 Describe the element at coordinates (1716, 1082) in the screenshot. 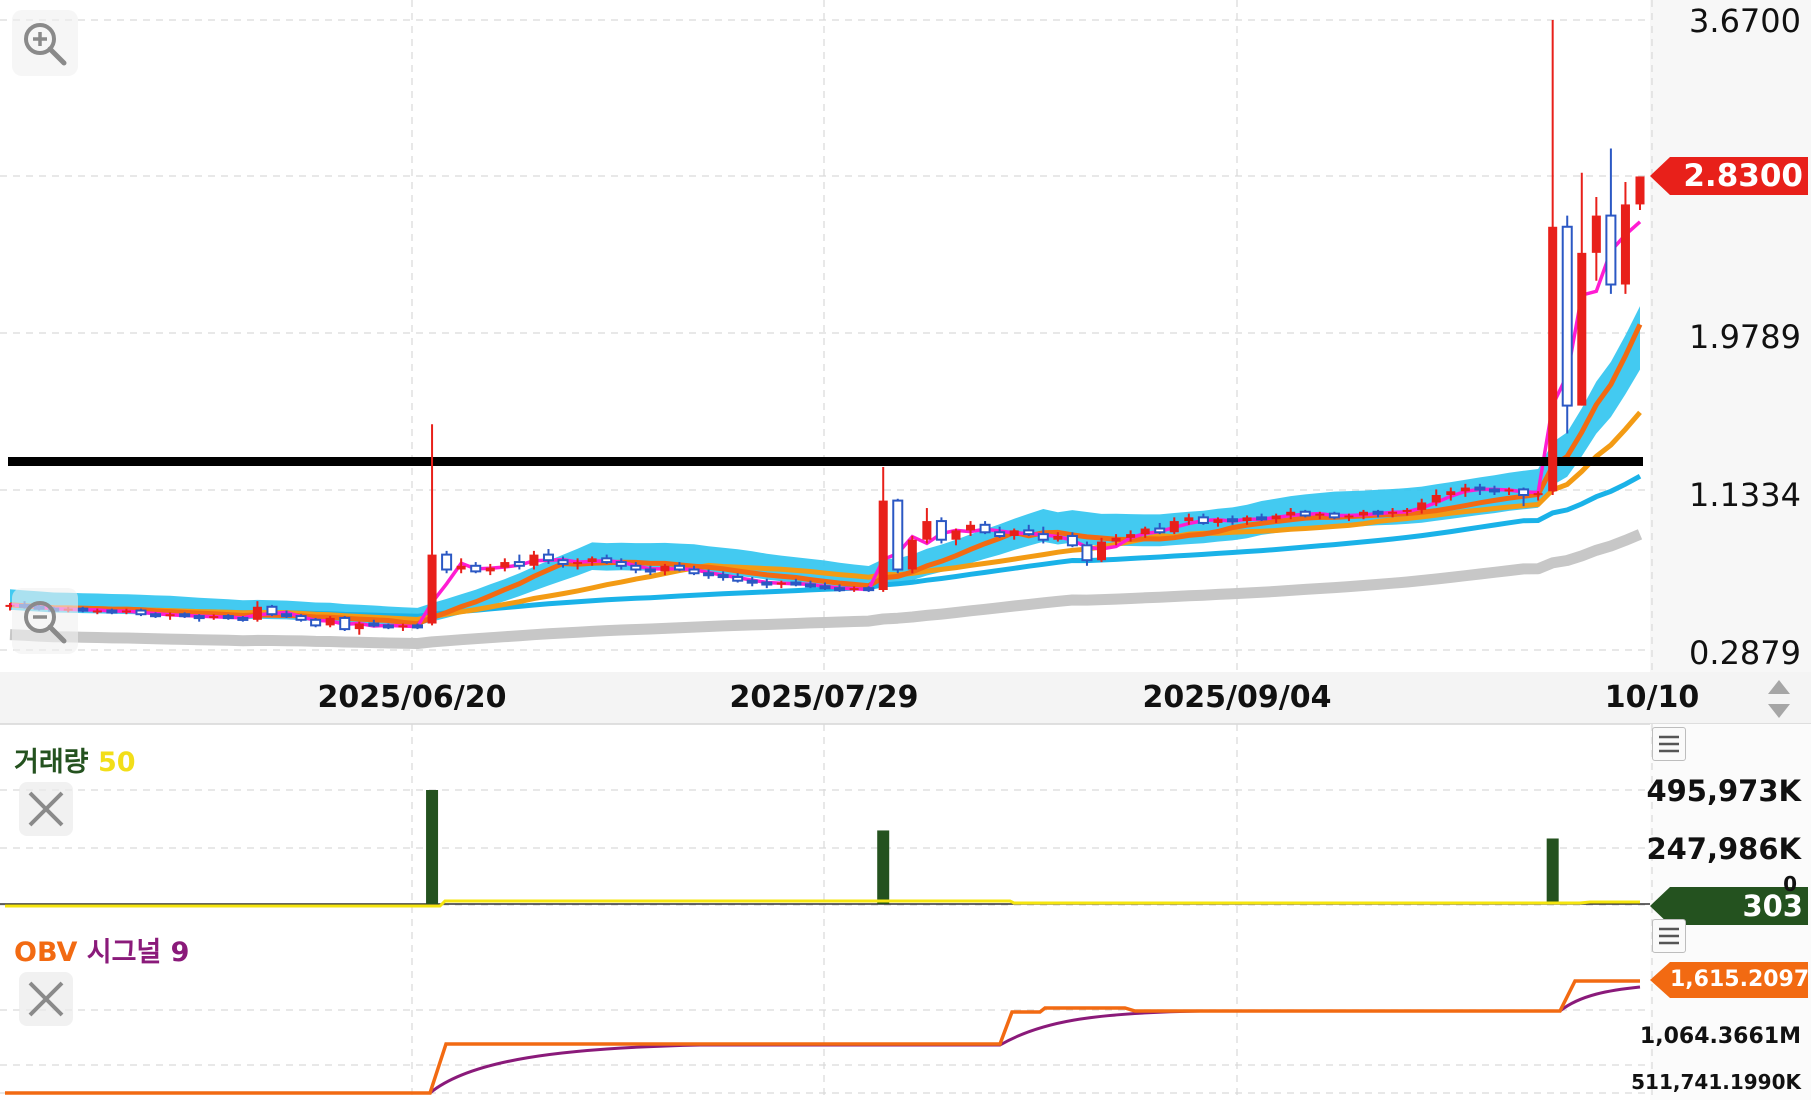

I see `obv-tick-bottom: 511,741.1990K` at that location.